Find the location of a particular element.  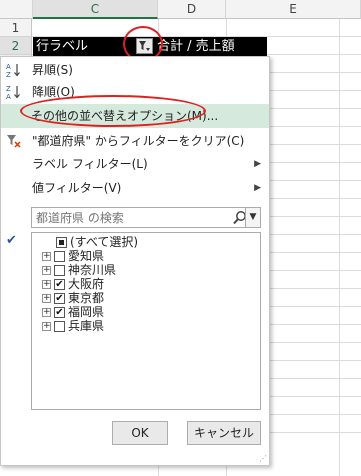

row-header: 1 is located at coordinates (16, 28).